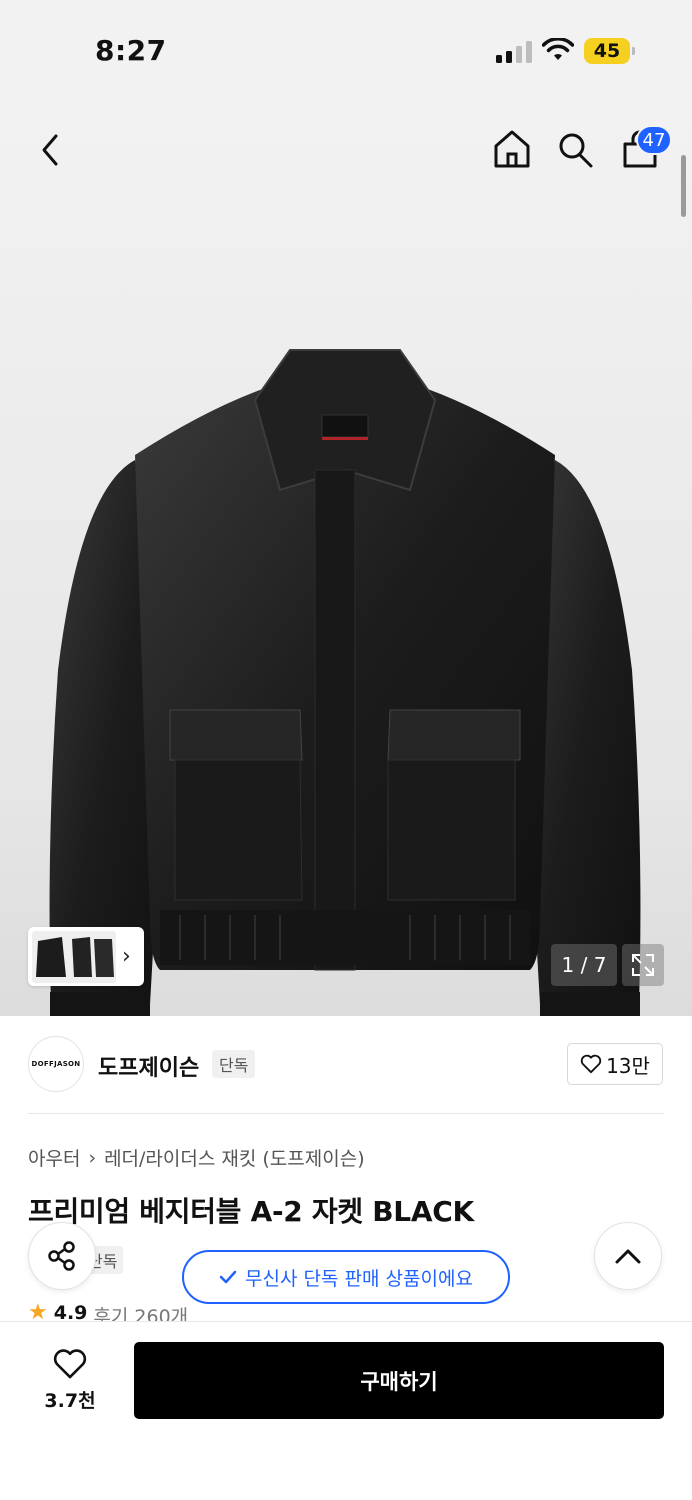 The height and width of the screenshot is (1500, 692). I want to click on scroll-indicator, so click(683, 186).